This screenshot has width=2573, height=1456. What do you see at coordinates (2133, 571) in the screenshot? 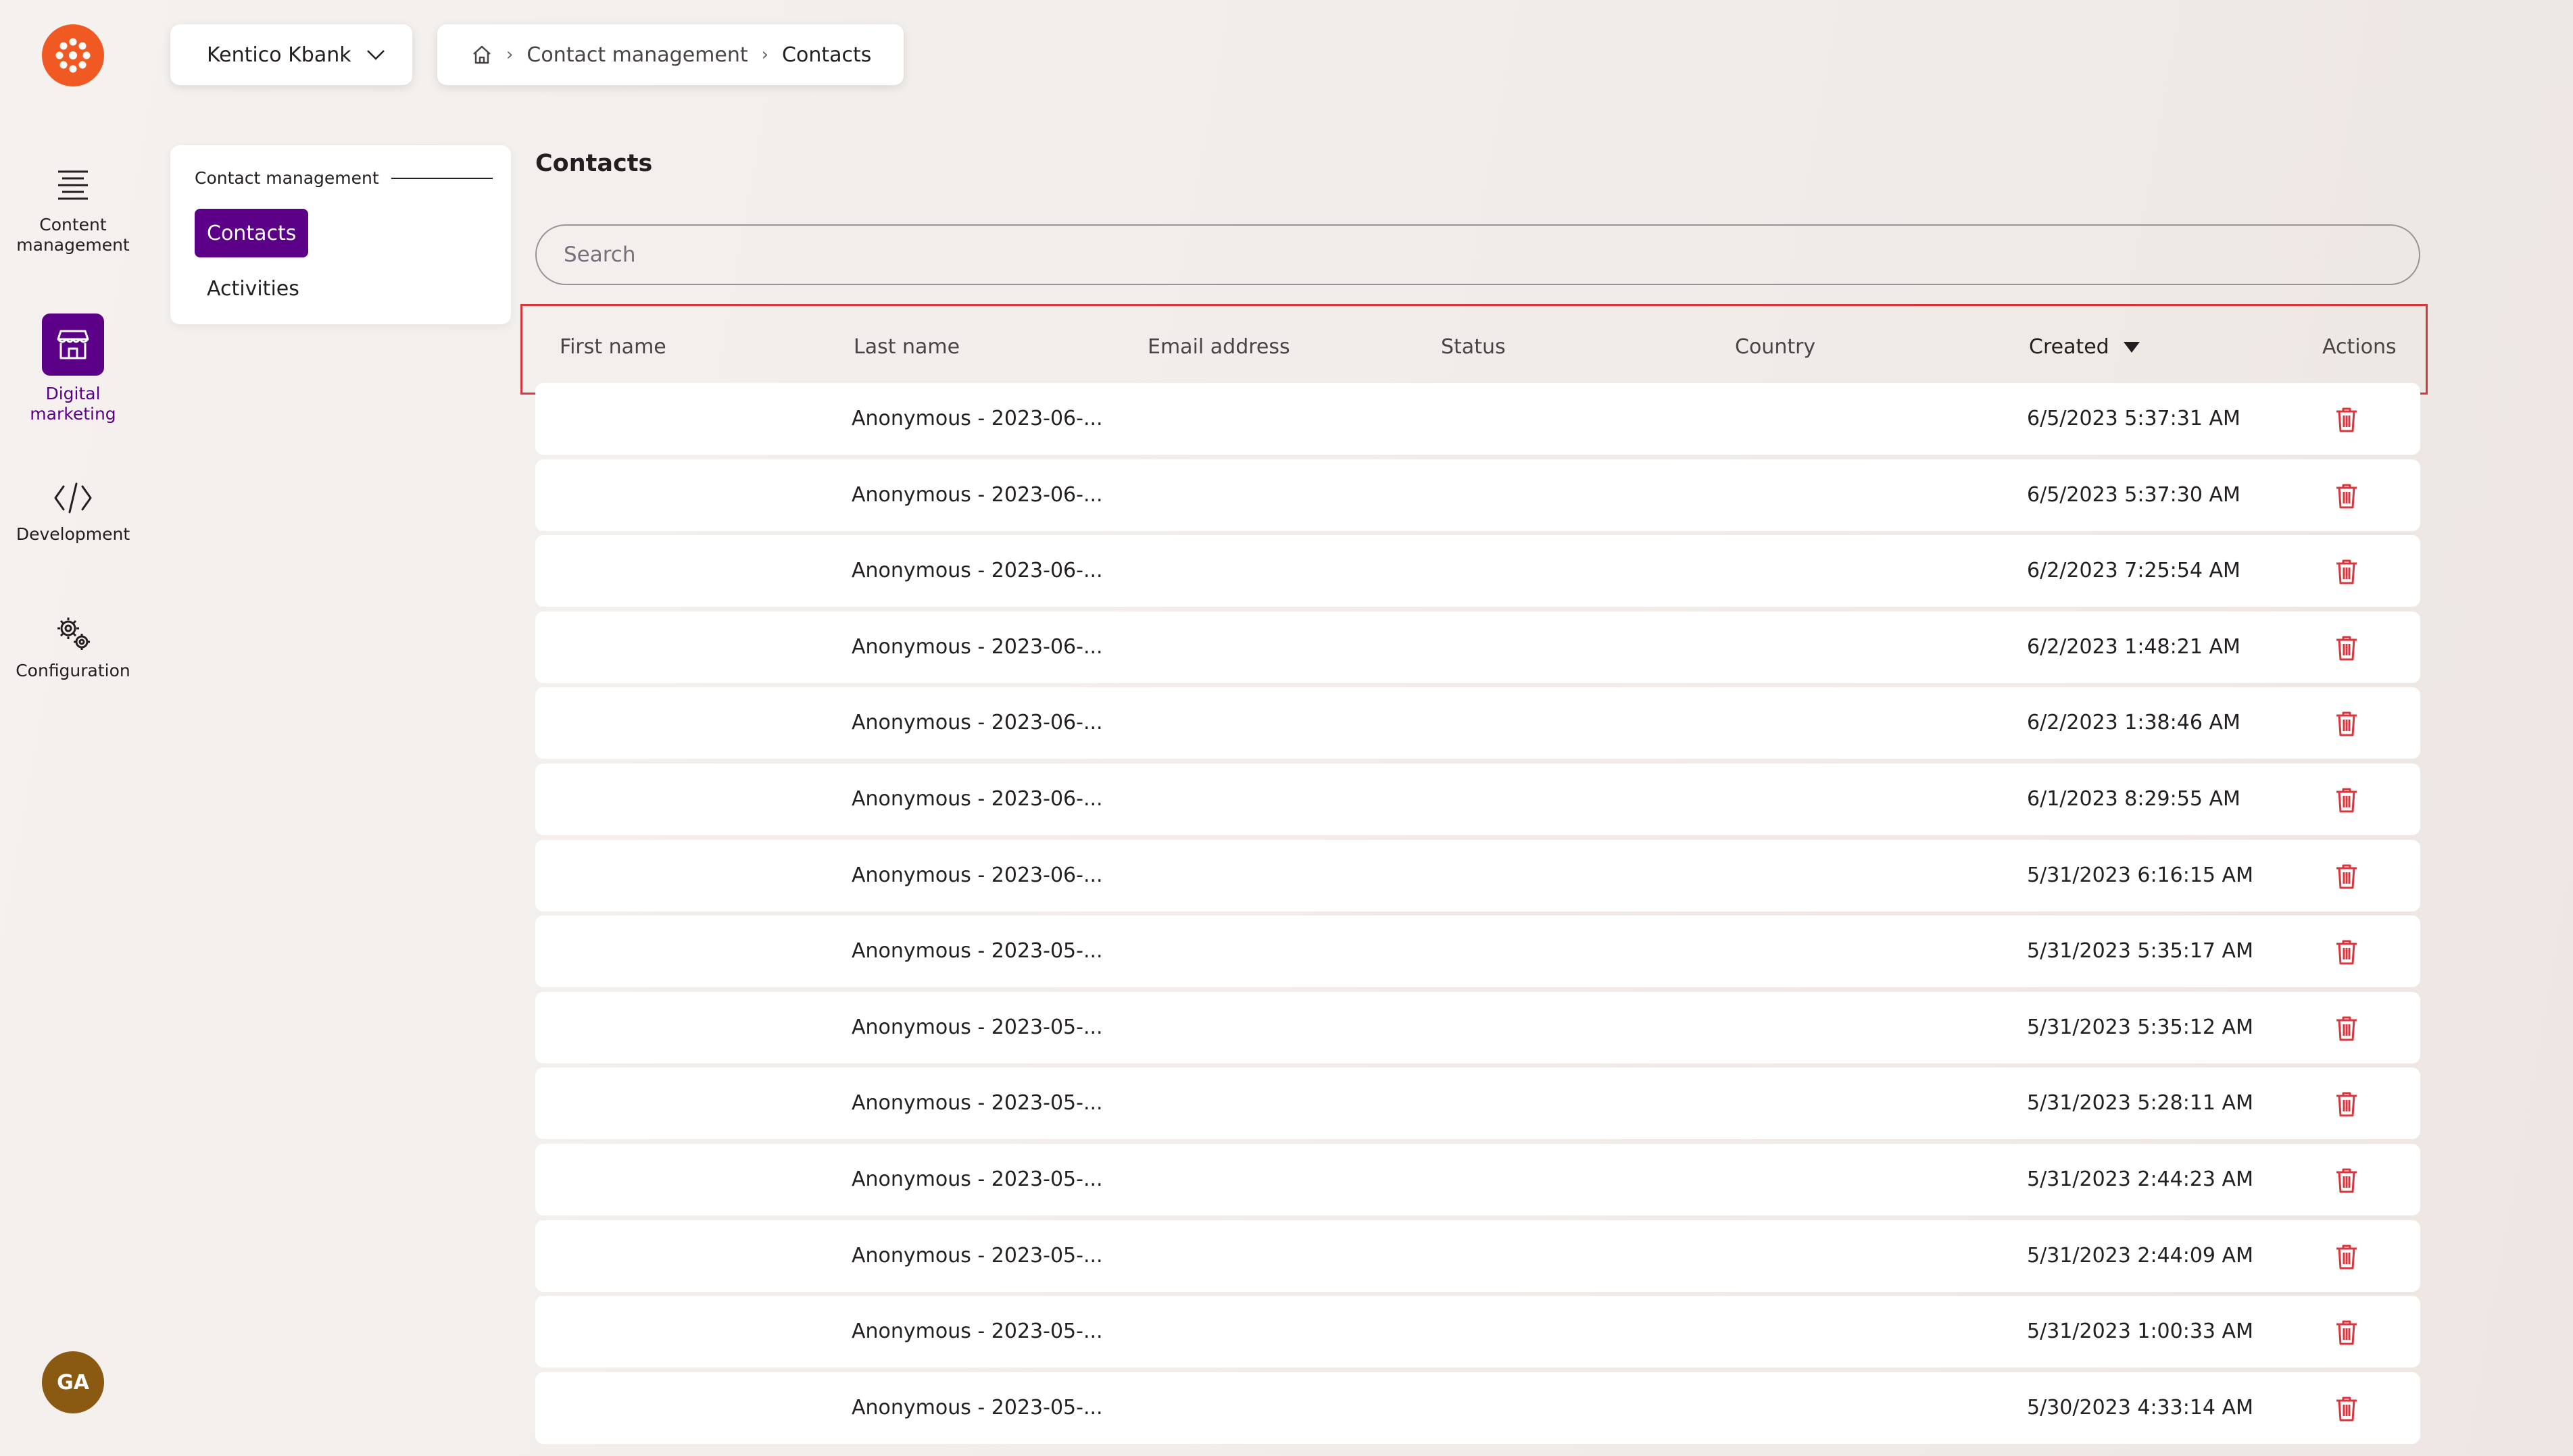
I see `cell-created: 6/2/2023 7:25:54 AM` at bounding box center [2133, 571].